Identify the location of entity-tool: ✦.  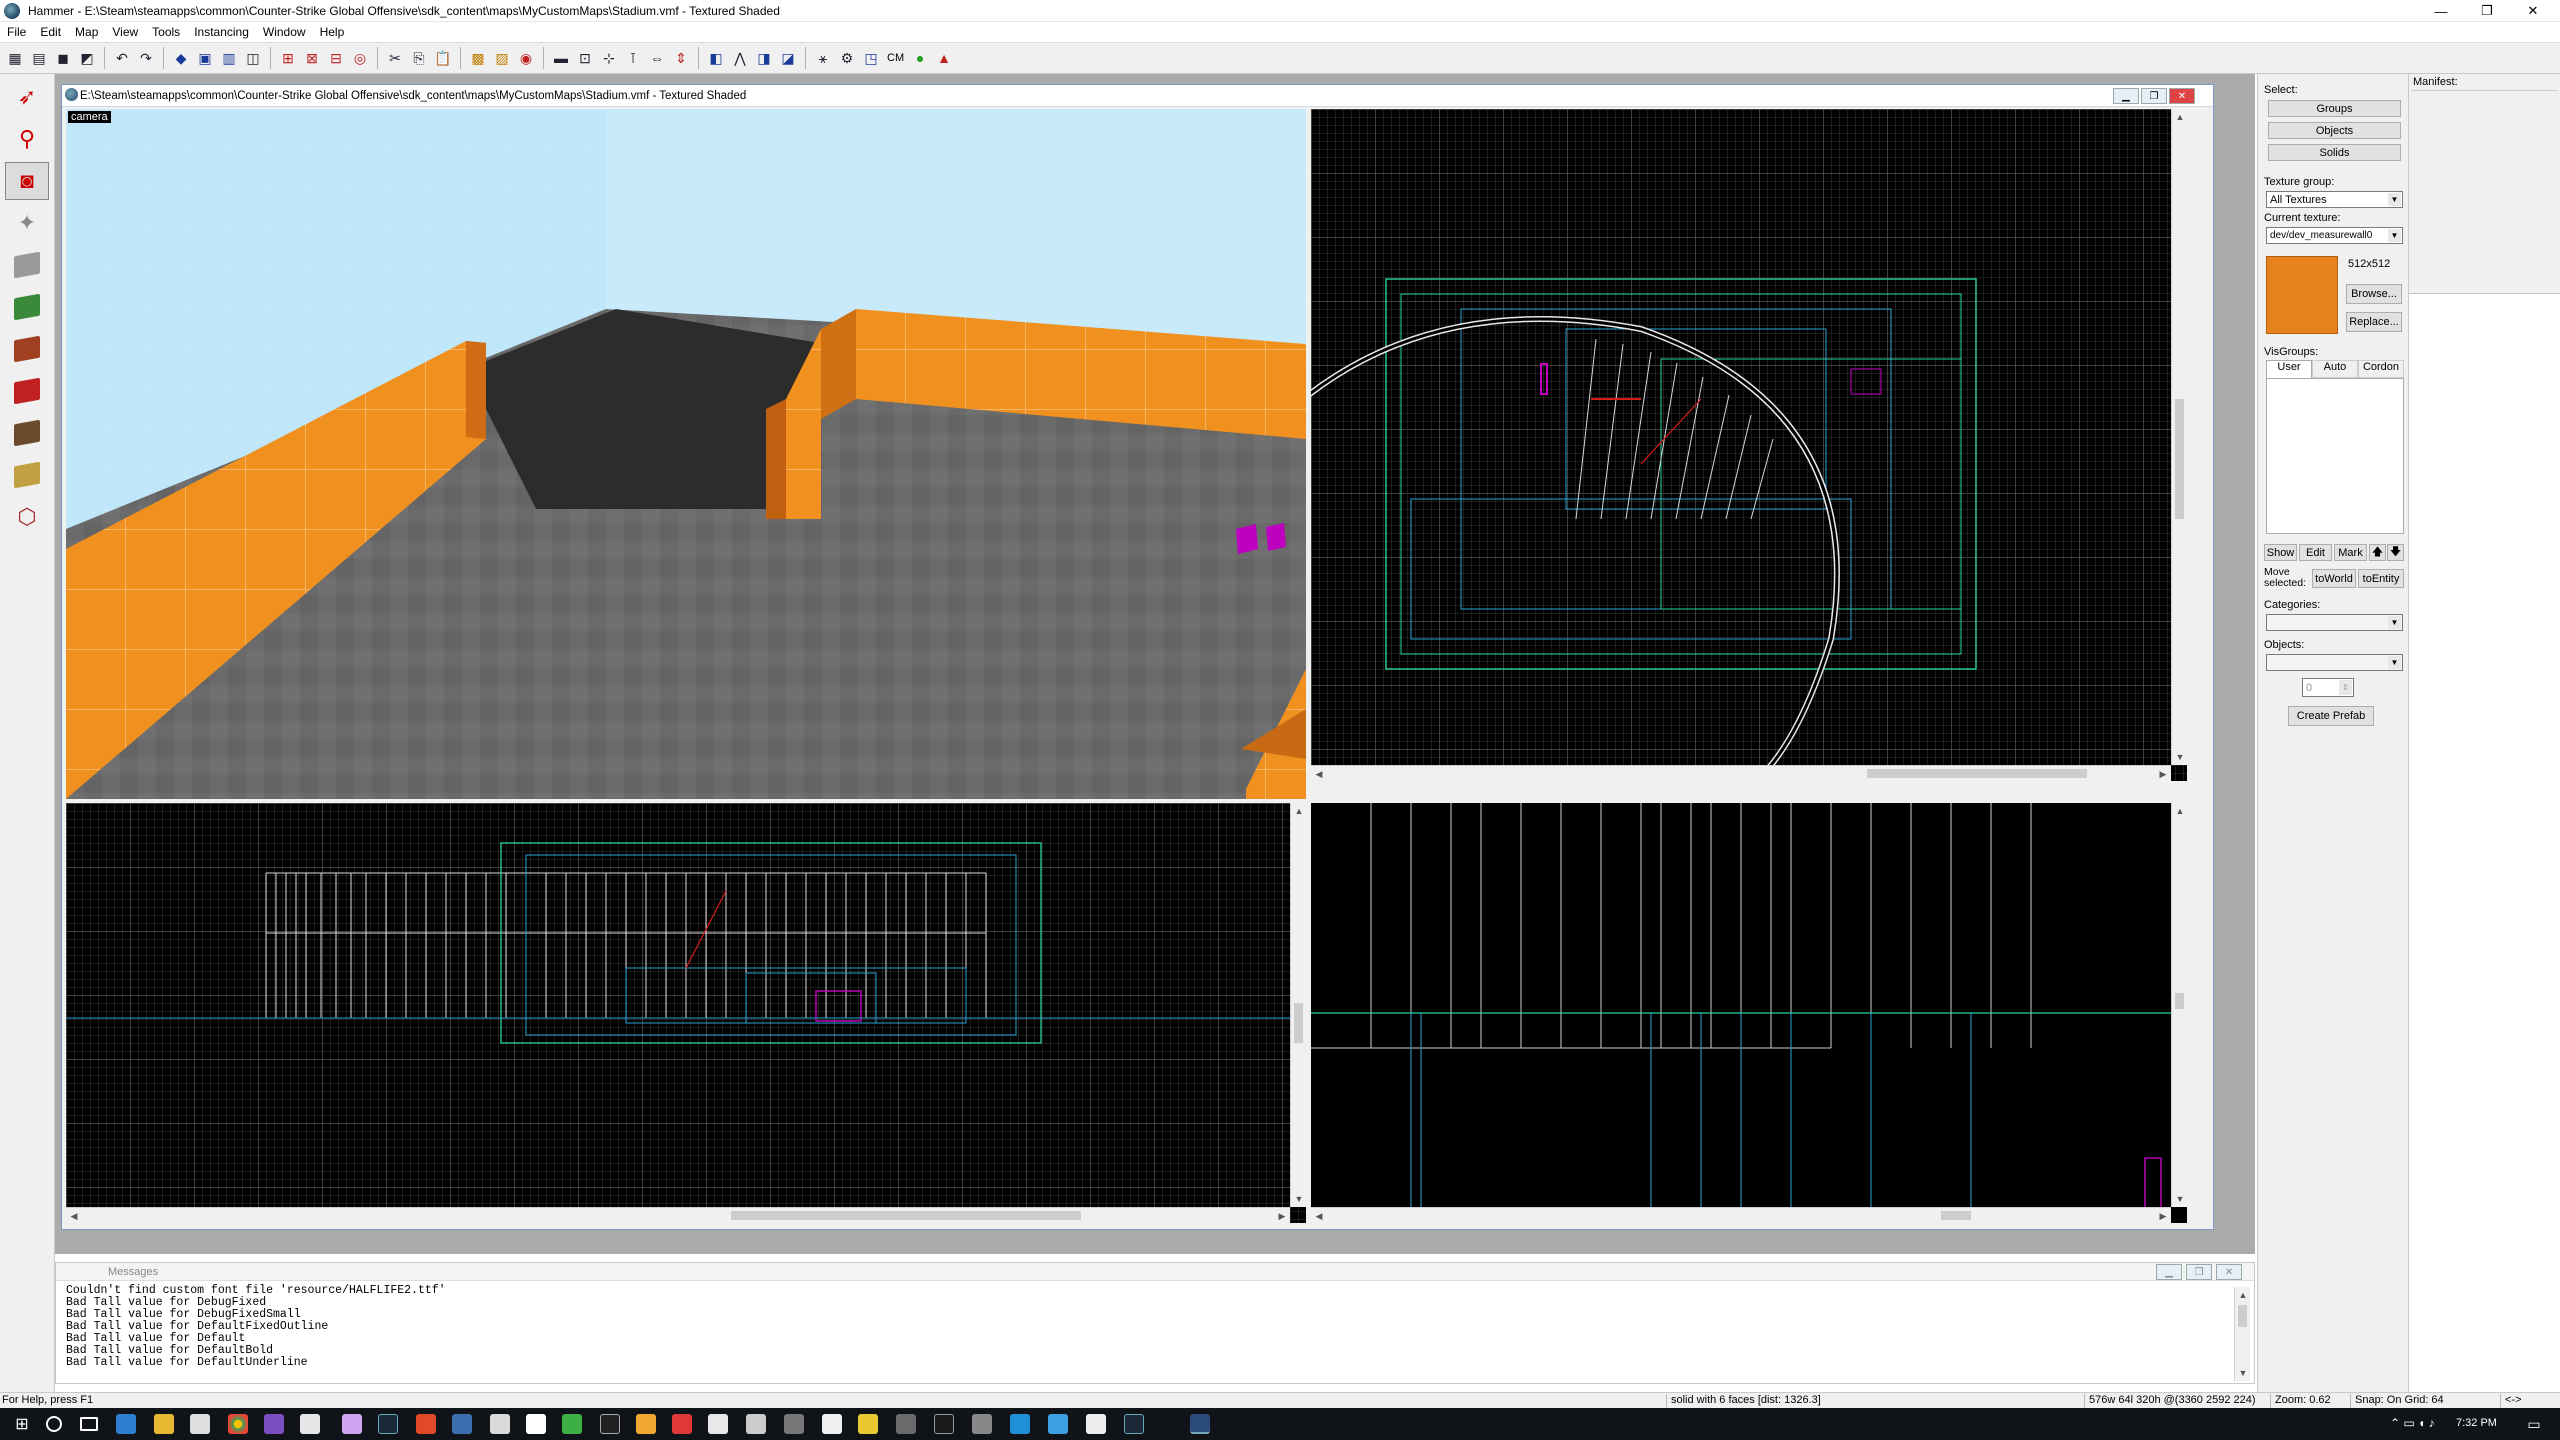
(27, 223).